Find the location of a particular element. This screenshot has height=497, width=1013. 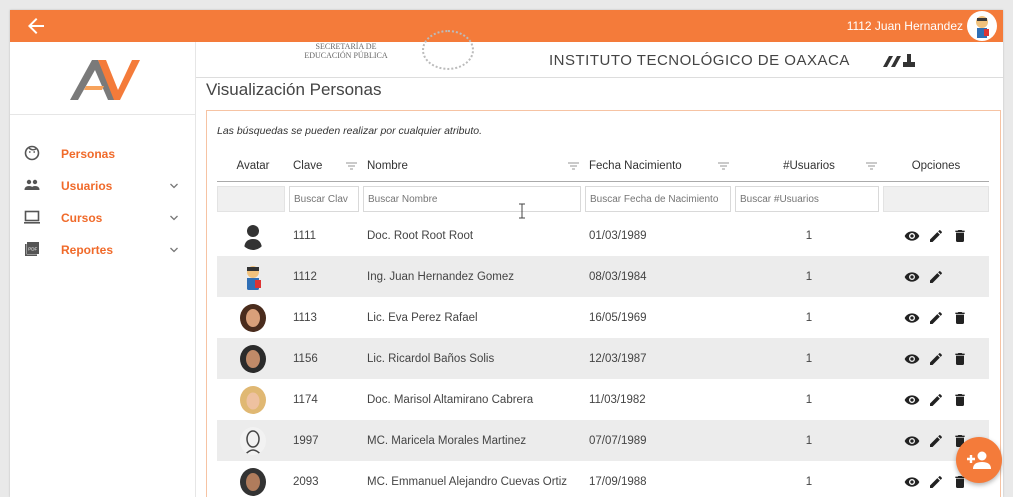

add-person-icon is located at coordinates (979, 460).